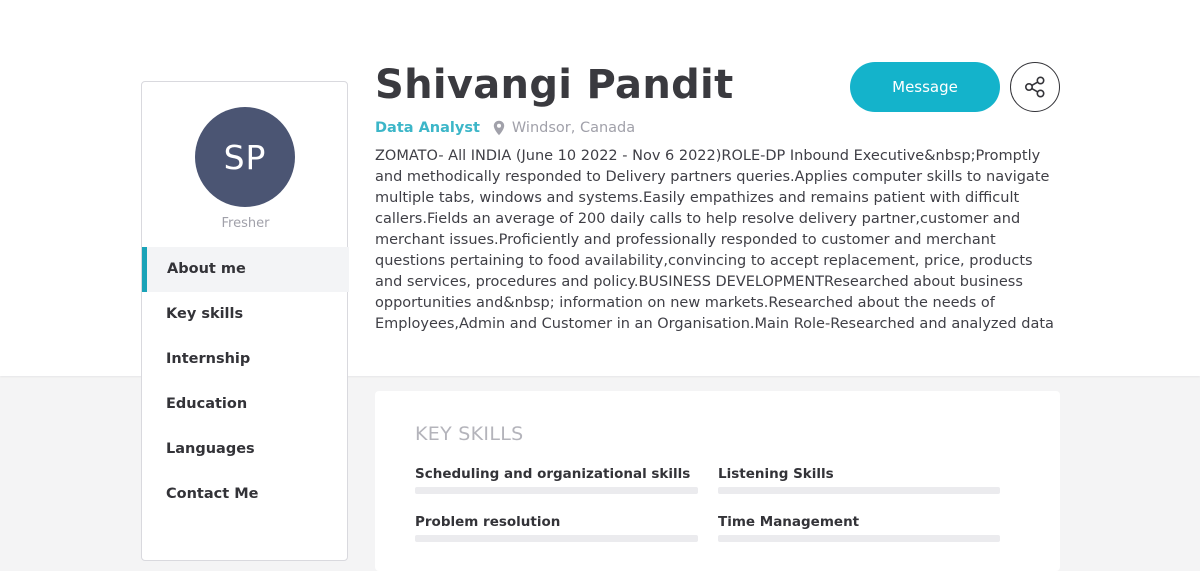 This screenshot has height=571, width=1200. What do you see at coordinates (789, 522) in the screenshot?
I see `skill-name: Time Management` at bounding box center [789, 522].